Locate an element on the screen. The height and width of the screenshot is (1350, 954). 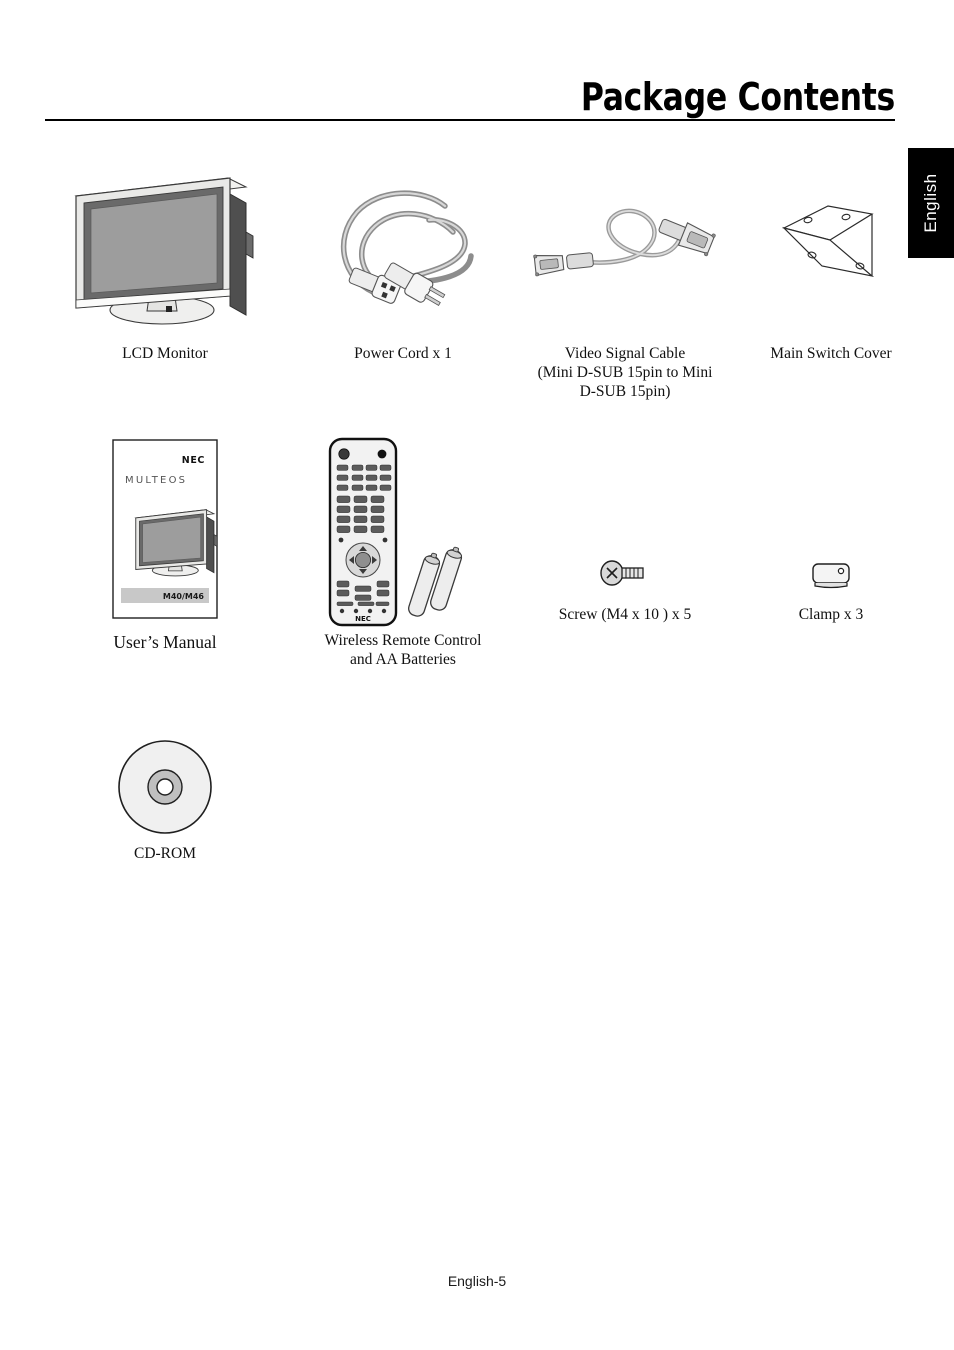
users-manual-illustration: NEC MULTEOS M40/M46 is located at coordinates (165, 534).